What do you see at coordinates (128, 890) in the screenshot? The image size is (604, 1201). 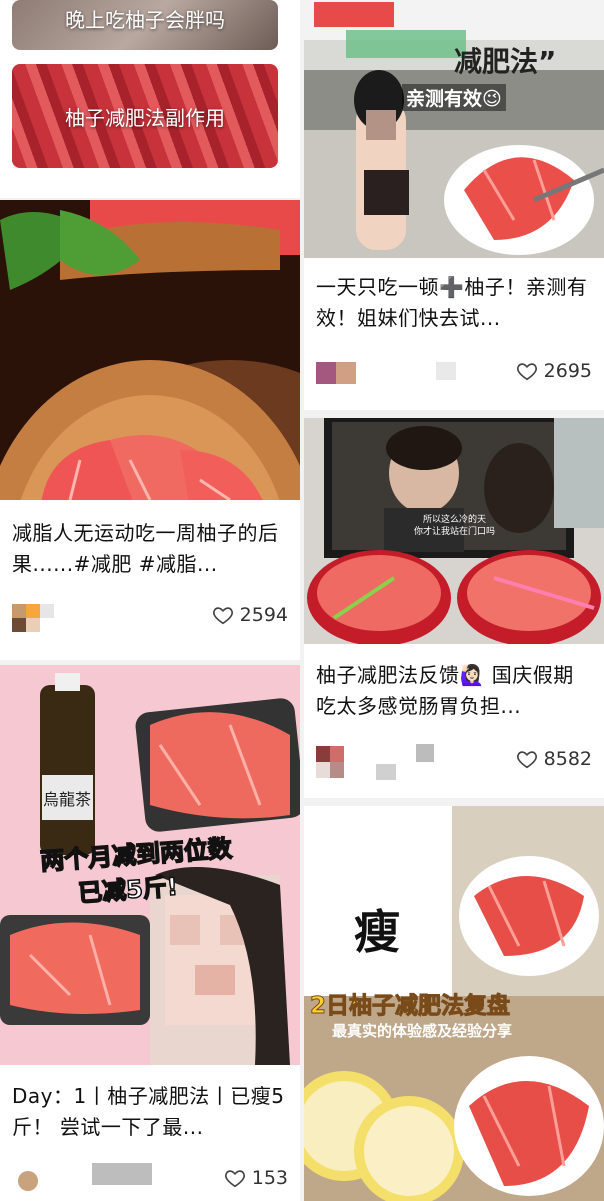 I see `cover-overlay-line-2: 已减5斤!` at bounding box center [128, 890].